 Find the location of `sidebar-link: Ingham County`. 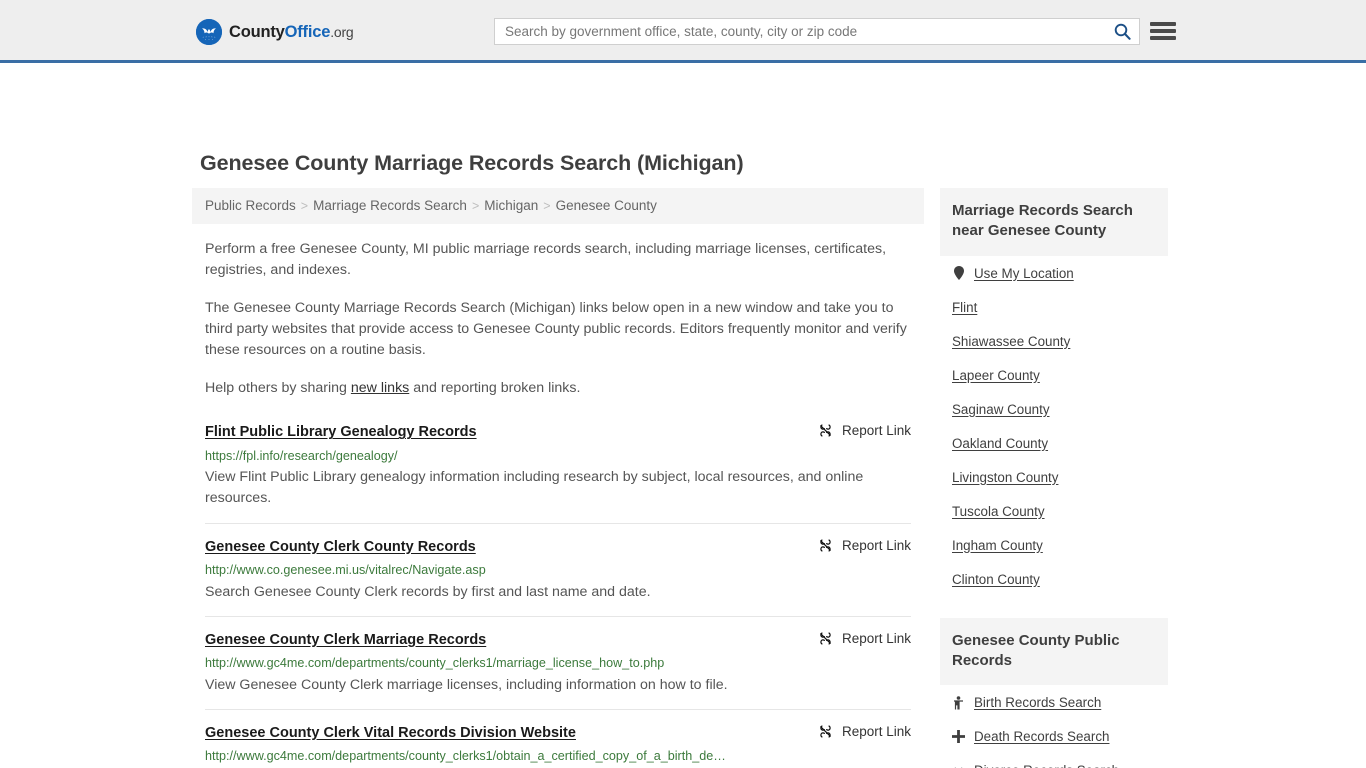

sidebar-link: Ingham County is located at coordinates (997, 545).